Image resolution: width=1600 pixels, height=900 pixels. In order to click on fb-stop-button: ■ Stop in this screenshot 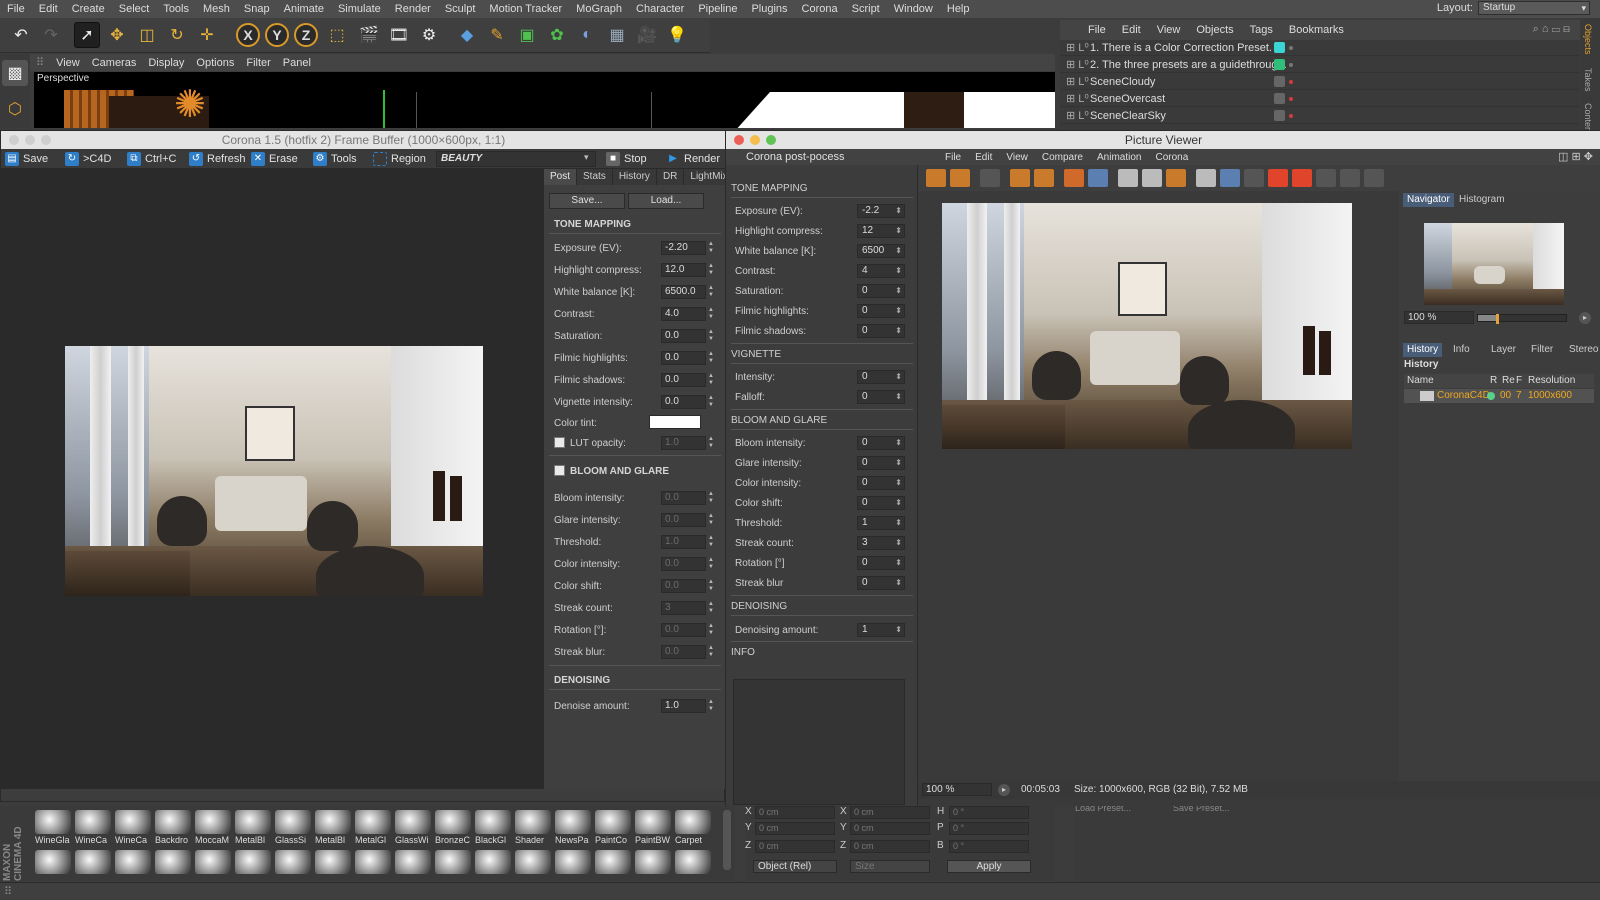, I will do `click(626, 159)`.